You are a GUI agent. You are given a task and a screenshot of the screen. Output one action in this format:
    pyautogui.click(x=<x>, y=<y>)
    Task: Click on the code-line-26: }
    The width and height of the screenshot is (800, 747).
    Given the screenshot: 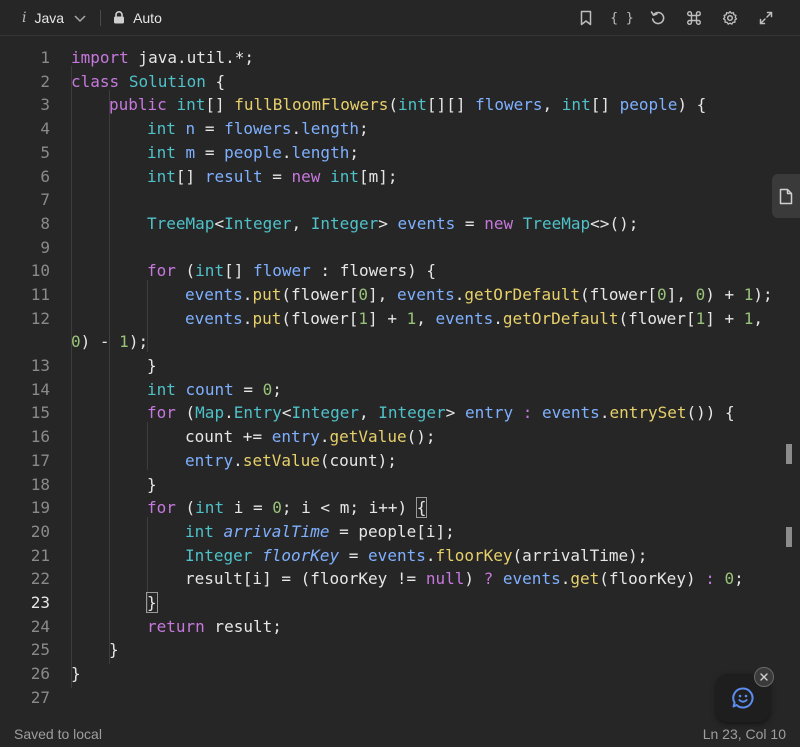 What is the action you would take?
    pyautogui.click(x=76, y=674)
    